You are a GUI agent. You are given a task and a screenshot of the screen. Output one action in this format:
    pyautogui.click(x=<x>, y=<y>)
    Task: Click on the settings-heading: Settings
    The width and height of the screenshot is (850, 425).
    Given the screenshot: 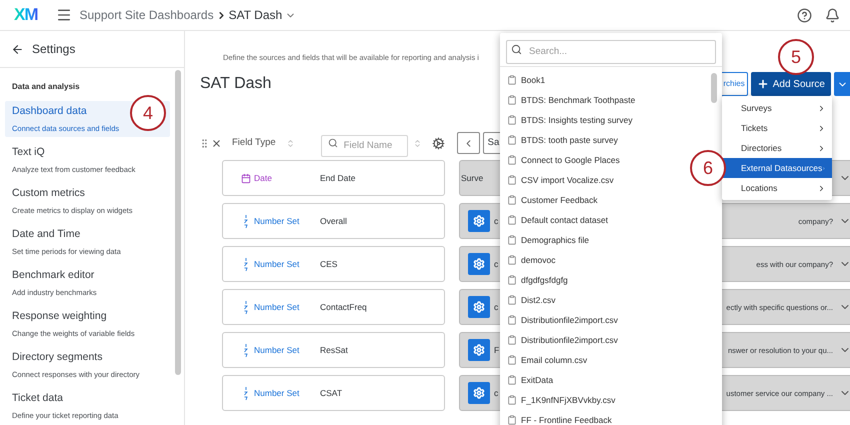 What is the action you would take?
    pyautogui.click(x=54, y=49)
    